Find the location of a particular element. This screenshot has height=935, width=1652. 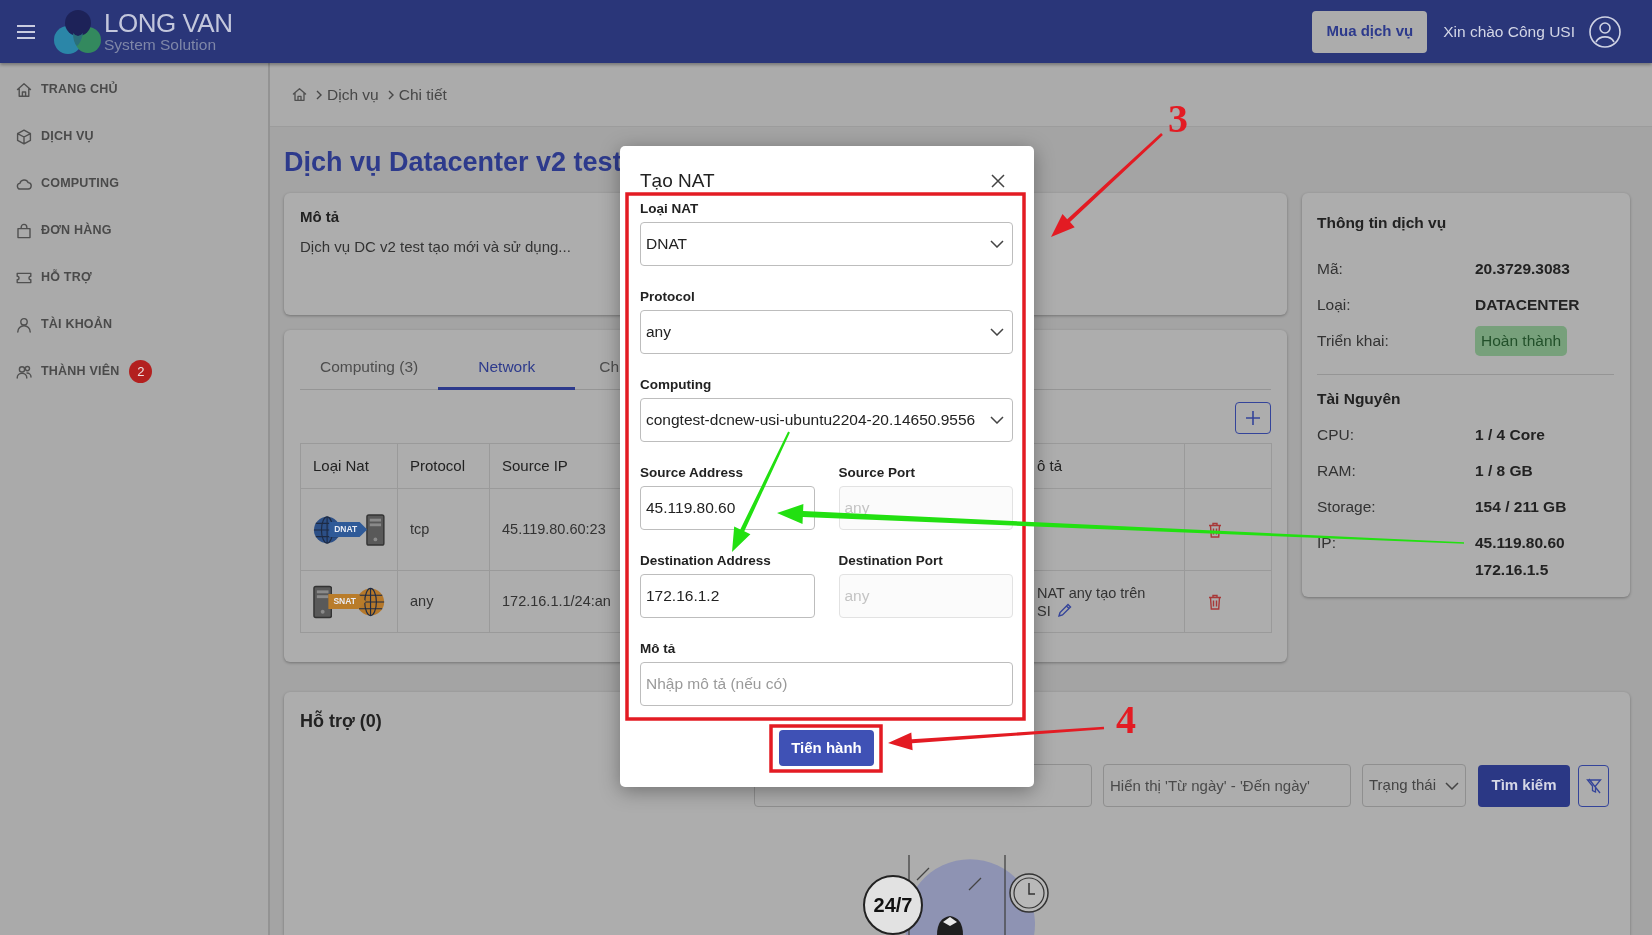

greeting-text: Xin chào Công USI is located at coordinates (1509, 31).